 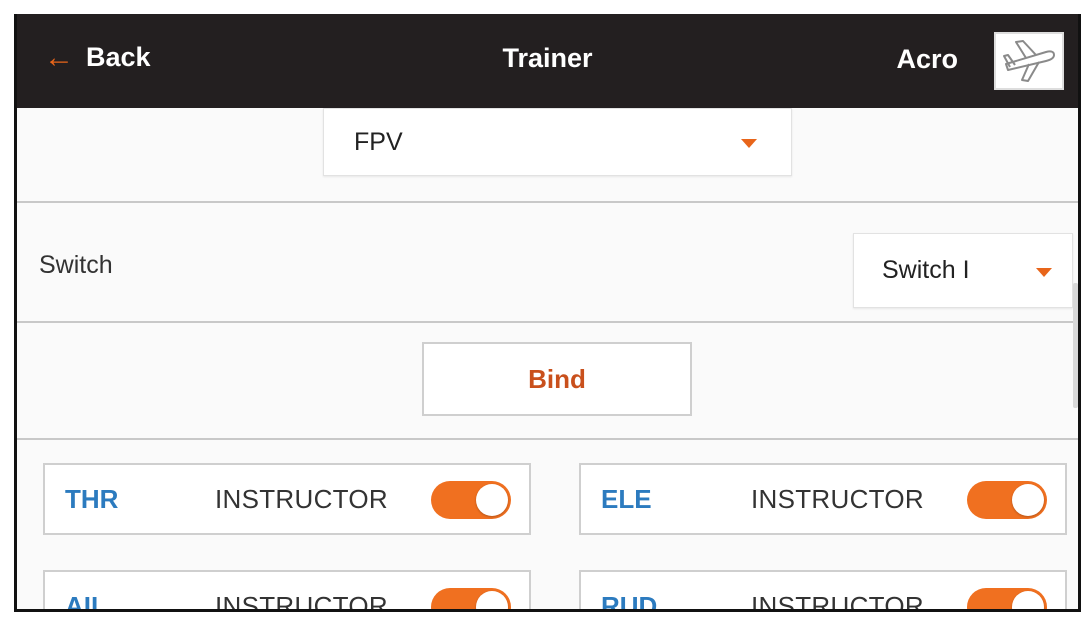 What do you see at coordinates (86, 601) in the screenshot?
I see `channel-name: AIL` at bounding box center [86, 601].